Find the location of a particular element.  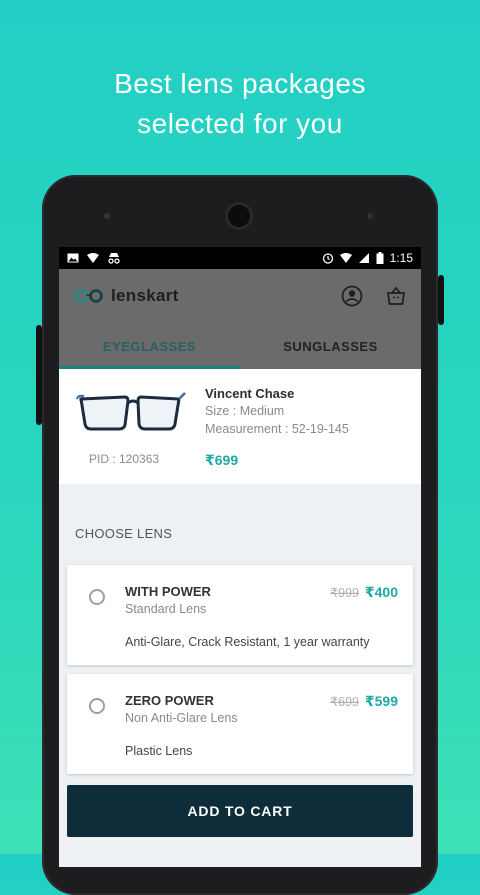

lens-option-description: Plastic Lens is located at coordinates (159, 751).